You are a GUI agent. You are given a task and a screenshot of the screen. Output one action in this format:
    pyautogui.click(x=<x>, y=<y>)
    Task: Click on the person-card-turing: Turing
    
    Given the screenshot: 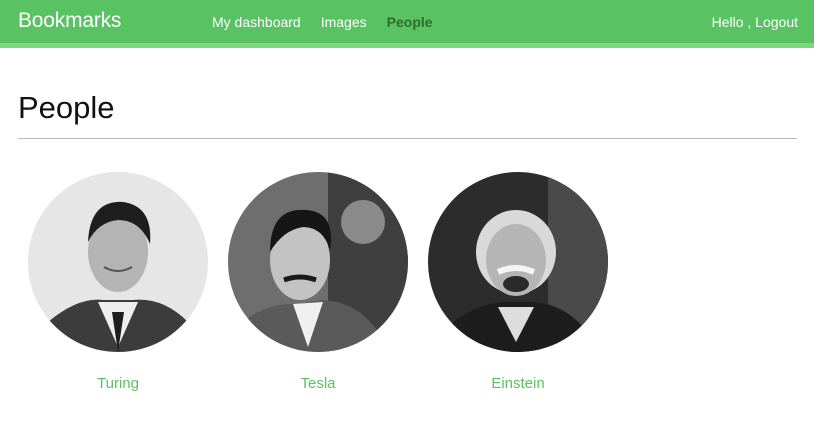 What is the action you would take?
    pyautogui.click(x=118, y=282)
    